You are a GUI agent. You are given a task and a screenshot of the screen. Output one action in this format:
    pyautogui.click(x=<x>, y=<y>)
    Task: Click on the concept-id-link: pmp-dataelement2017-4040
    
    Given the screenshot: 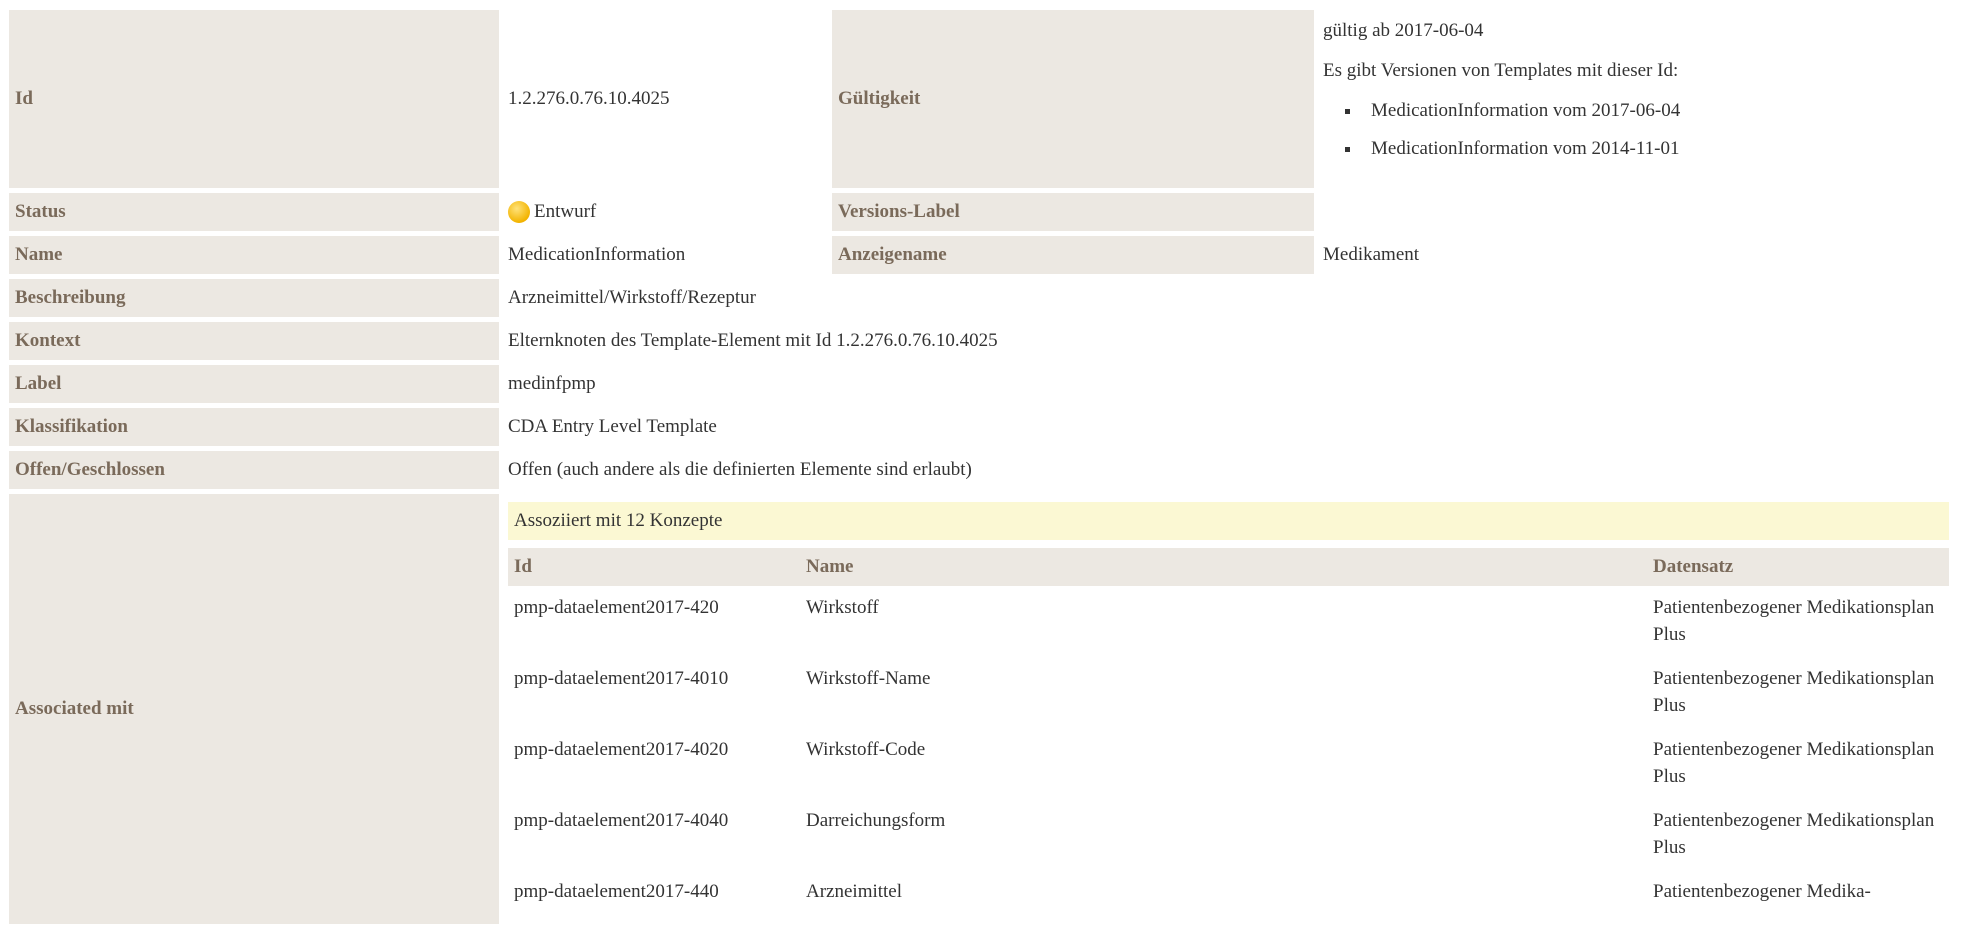 What is the action you would take?
    pyautogui.click(x=654, y=834)
    